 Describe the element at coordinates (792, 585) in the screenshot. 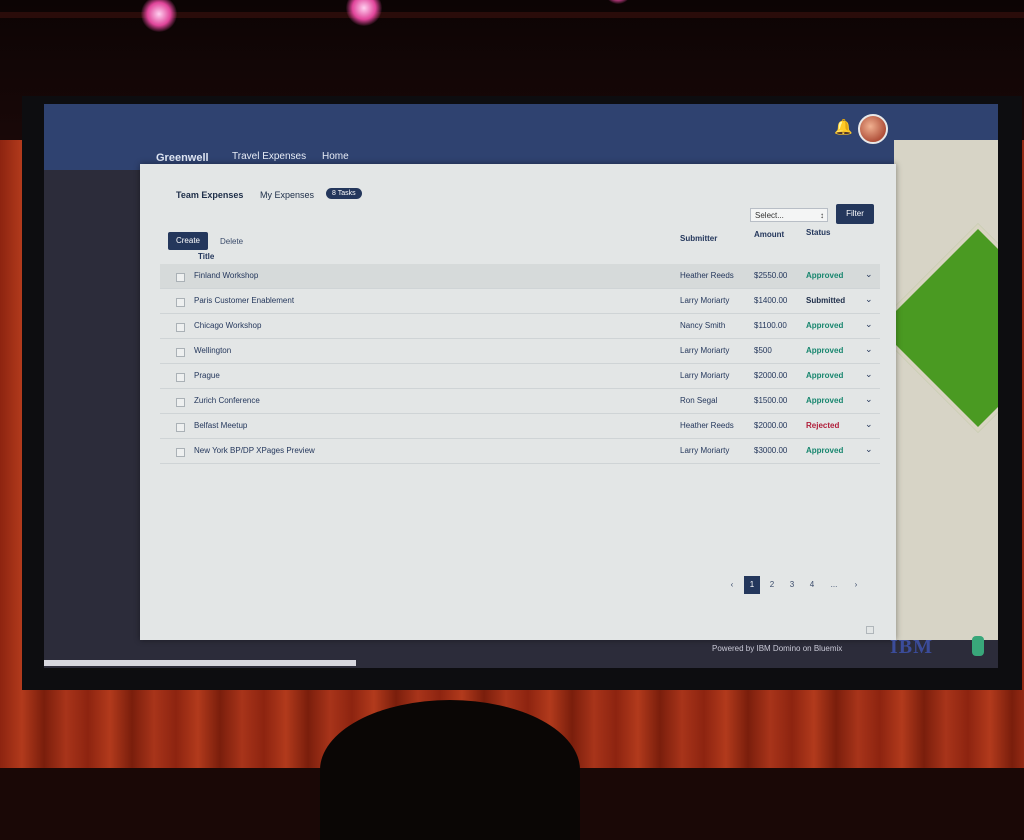

I see `pagination-page-3: 3` at that location.